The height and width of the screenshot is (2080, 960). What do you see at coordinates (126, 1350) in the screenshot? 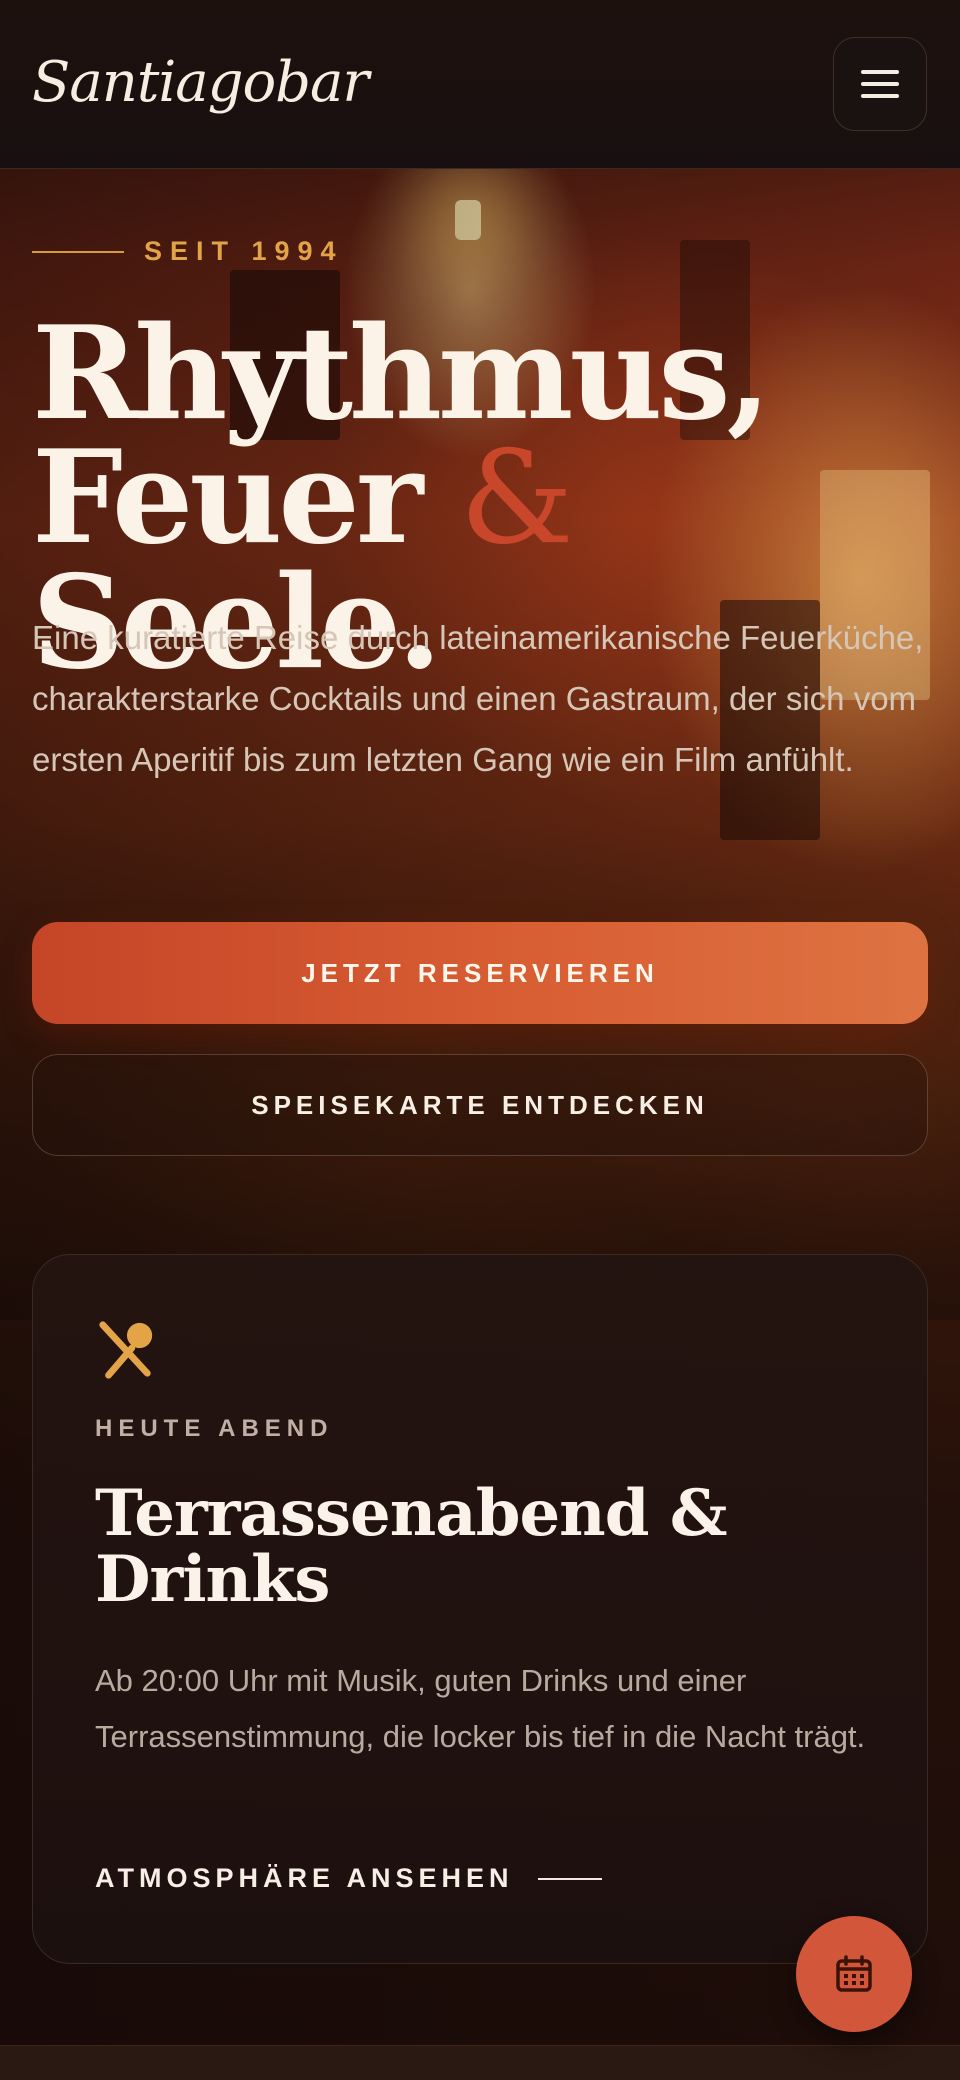
I see `utensils-icon` at bounding box center [126, 1350].